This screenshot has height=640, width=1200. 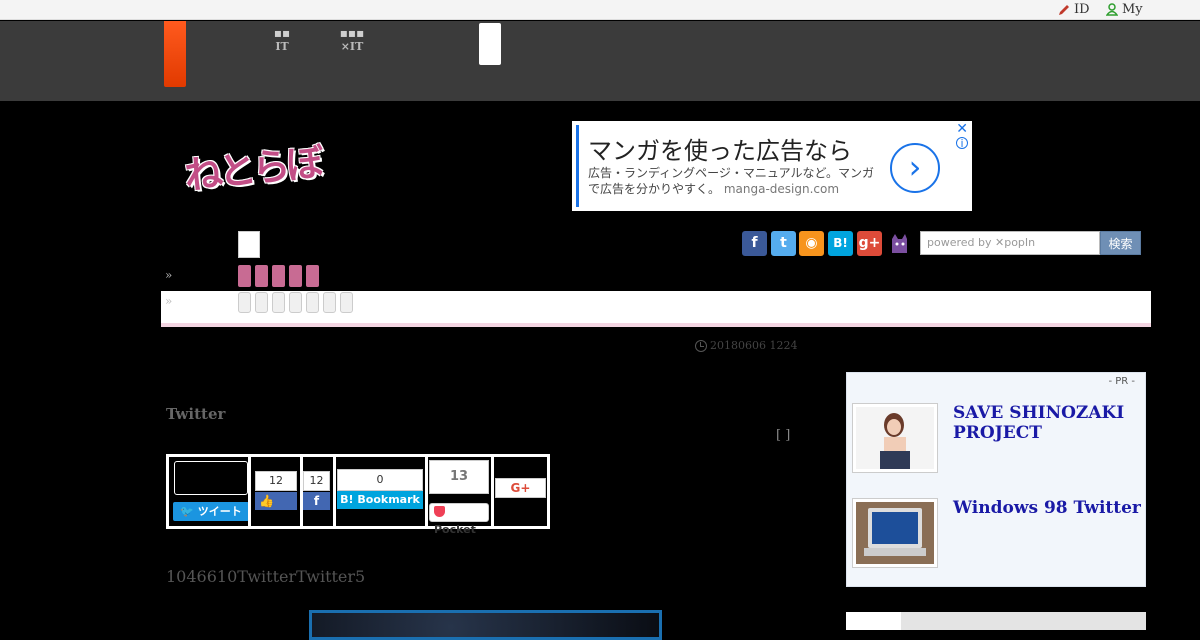 What do you see at coordinates (754, 345) in the screenshot?
I see `article-date-text: 20180606 1224` at bounding box center [754, 345].